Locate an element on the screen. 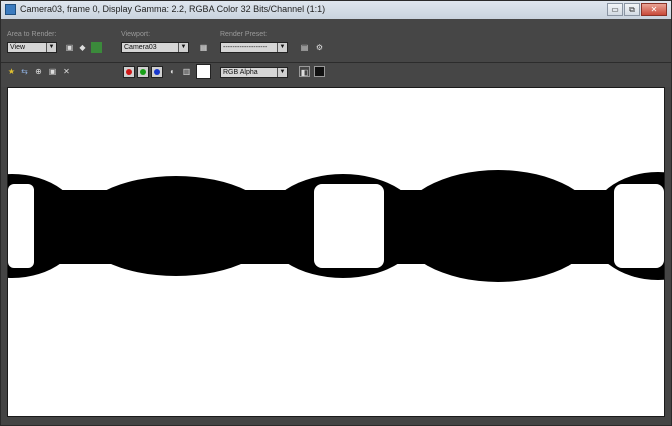 The width and height of the screenshot is (672, 426). chain-hole-right is located at coordinates (639, 226).